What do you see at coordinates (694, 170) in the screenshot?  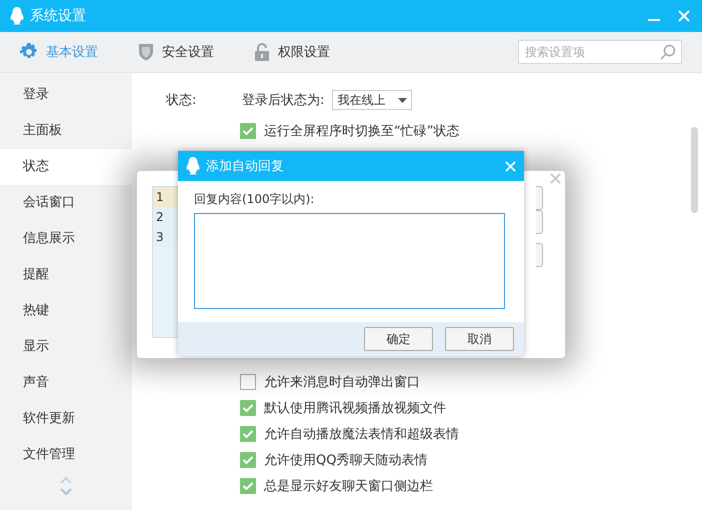 I see `scrollbar` at bounding box center [694, 170].